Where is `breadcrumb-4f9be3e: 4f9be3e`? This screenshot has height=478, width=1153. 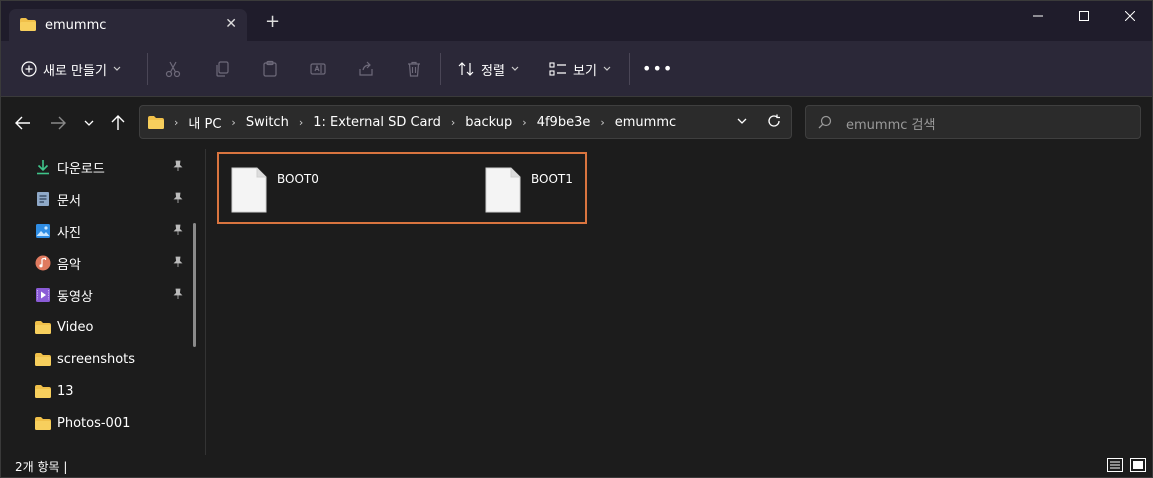 breadcrumb-4f9be3e: 4f9be3e is located at coordinates (564, 122).